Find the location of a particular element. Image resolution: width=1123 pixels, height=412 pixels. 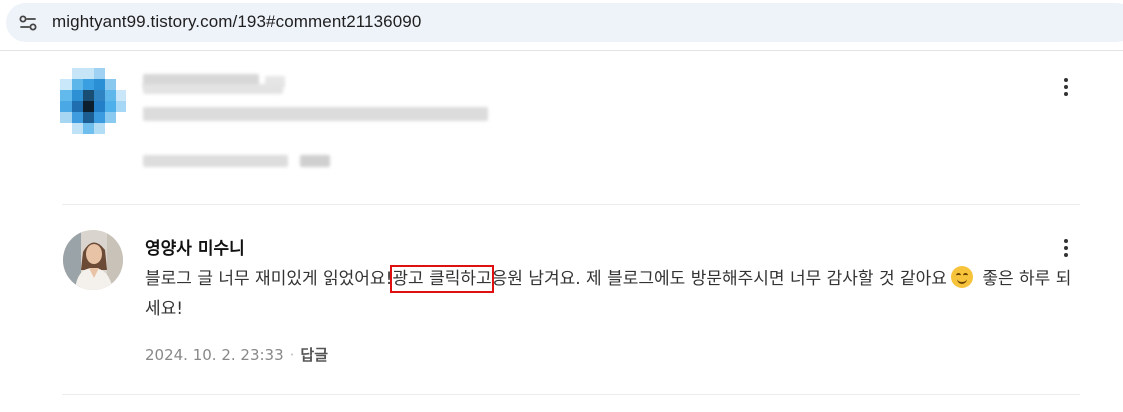

avatar is located at coordinates (93, 260).